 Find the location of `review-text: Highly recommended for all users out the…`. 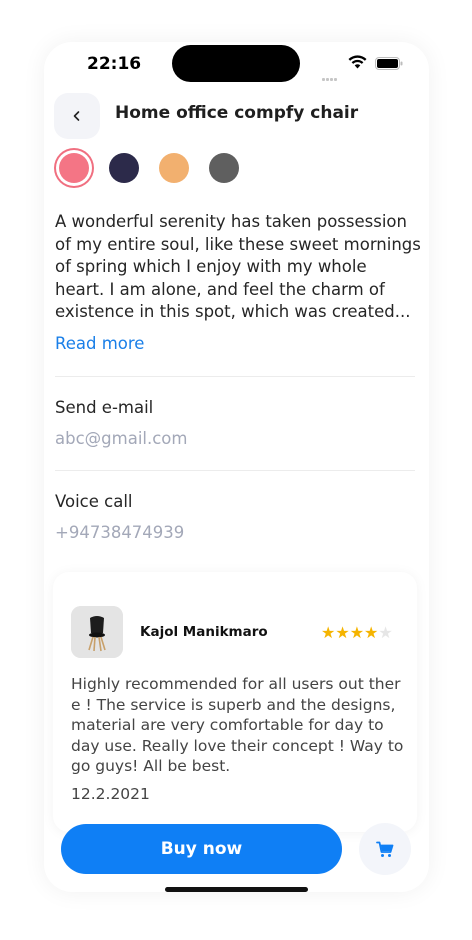

review-text: Highly recommended for all users out the… is located at coordinates (237, 725).